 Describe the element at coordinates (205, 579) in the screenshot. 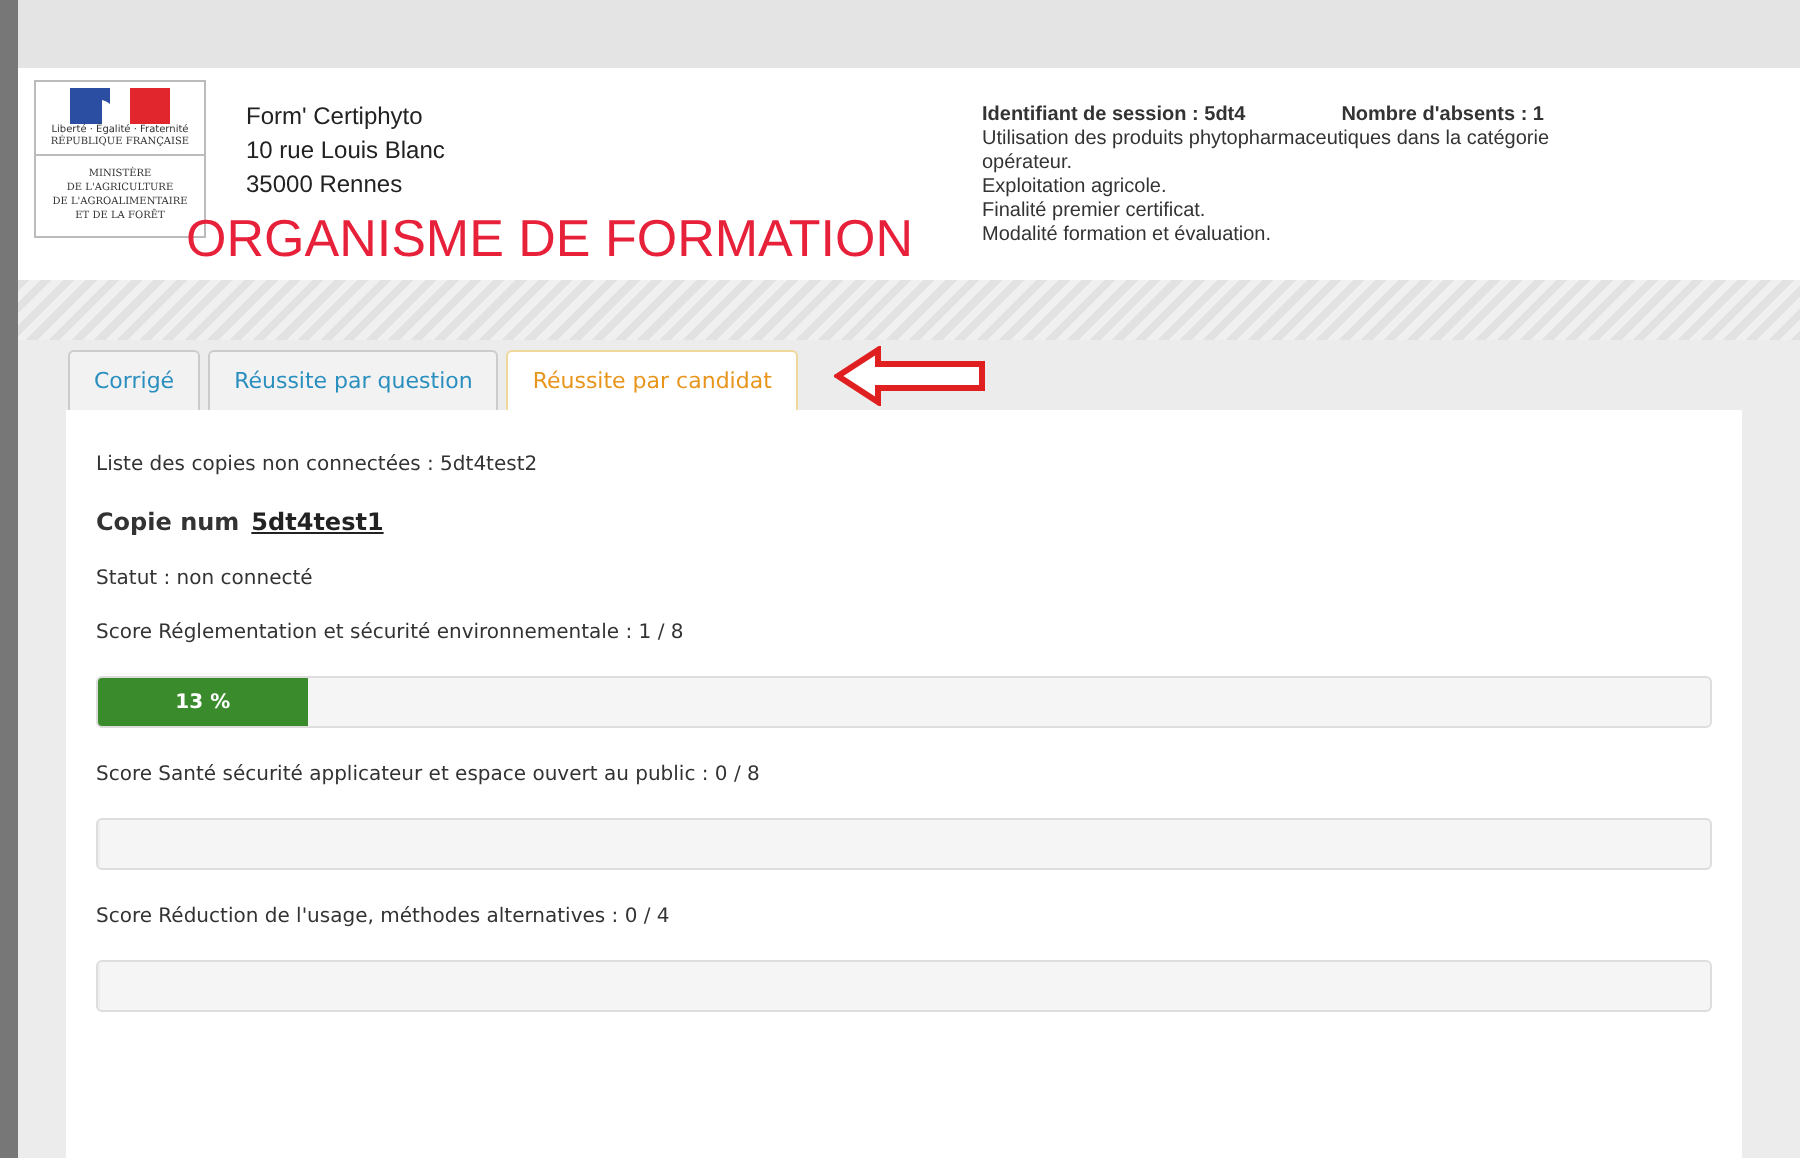

I see `status-text: Statut : non connecté` at that location.